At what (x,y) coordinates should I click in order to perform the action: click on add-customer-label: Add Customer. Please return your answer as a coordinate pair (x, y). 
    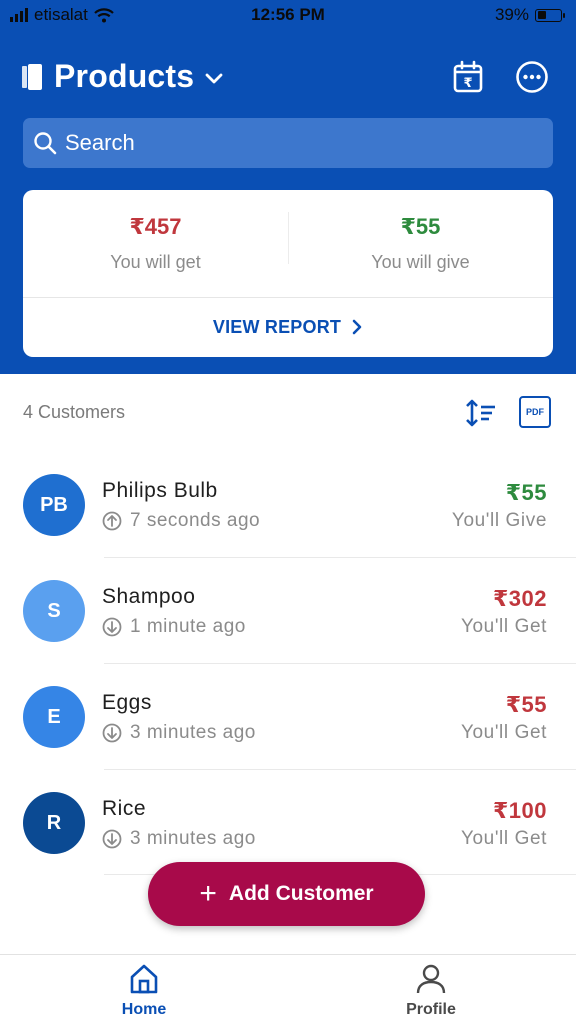
    Looking at the image, I should click on (301, 893).